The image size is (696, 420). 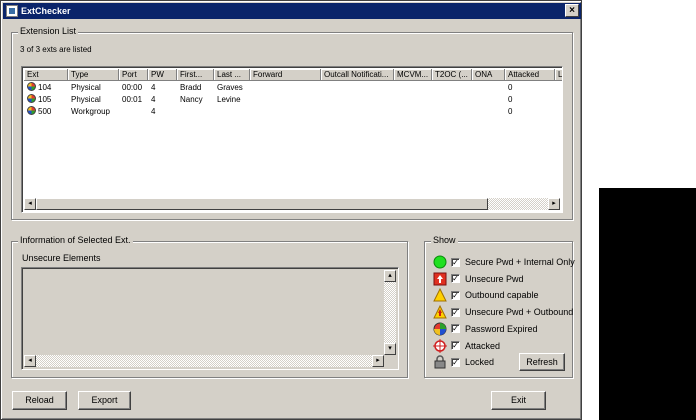 I want to click on table-cell: Graves, so click(x=230, y=87).